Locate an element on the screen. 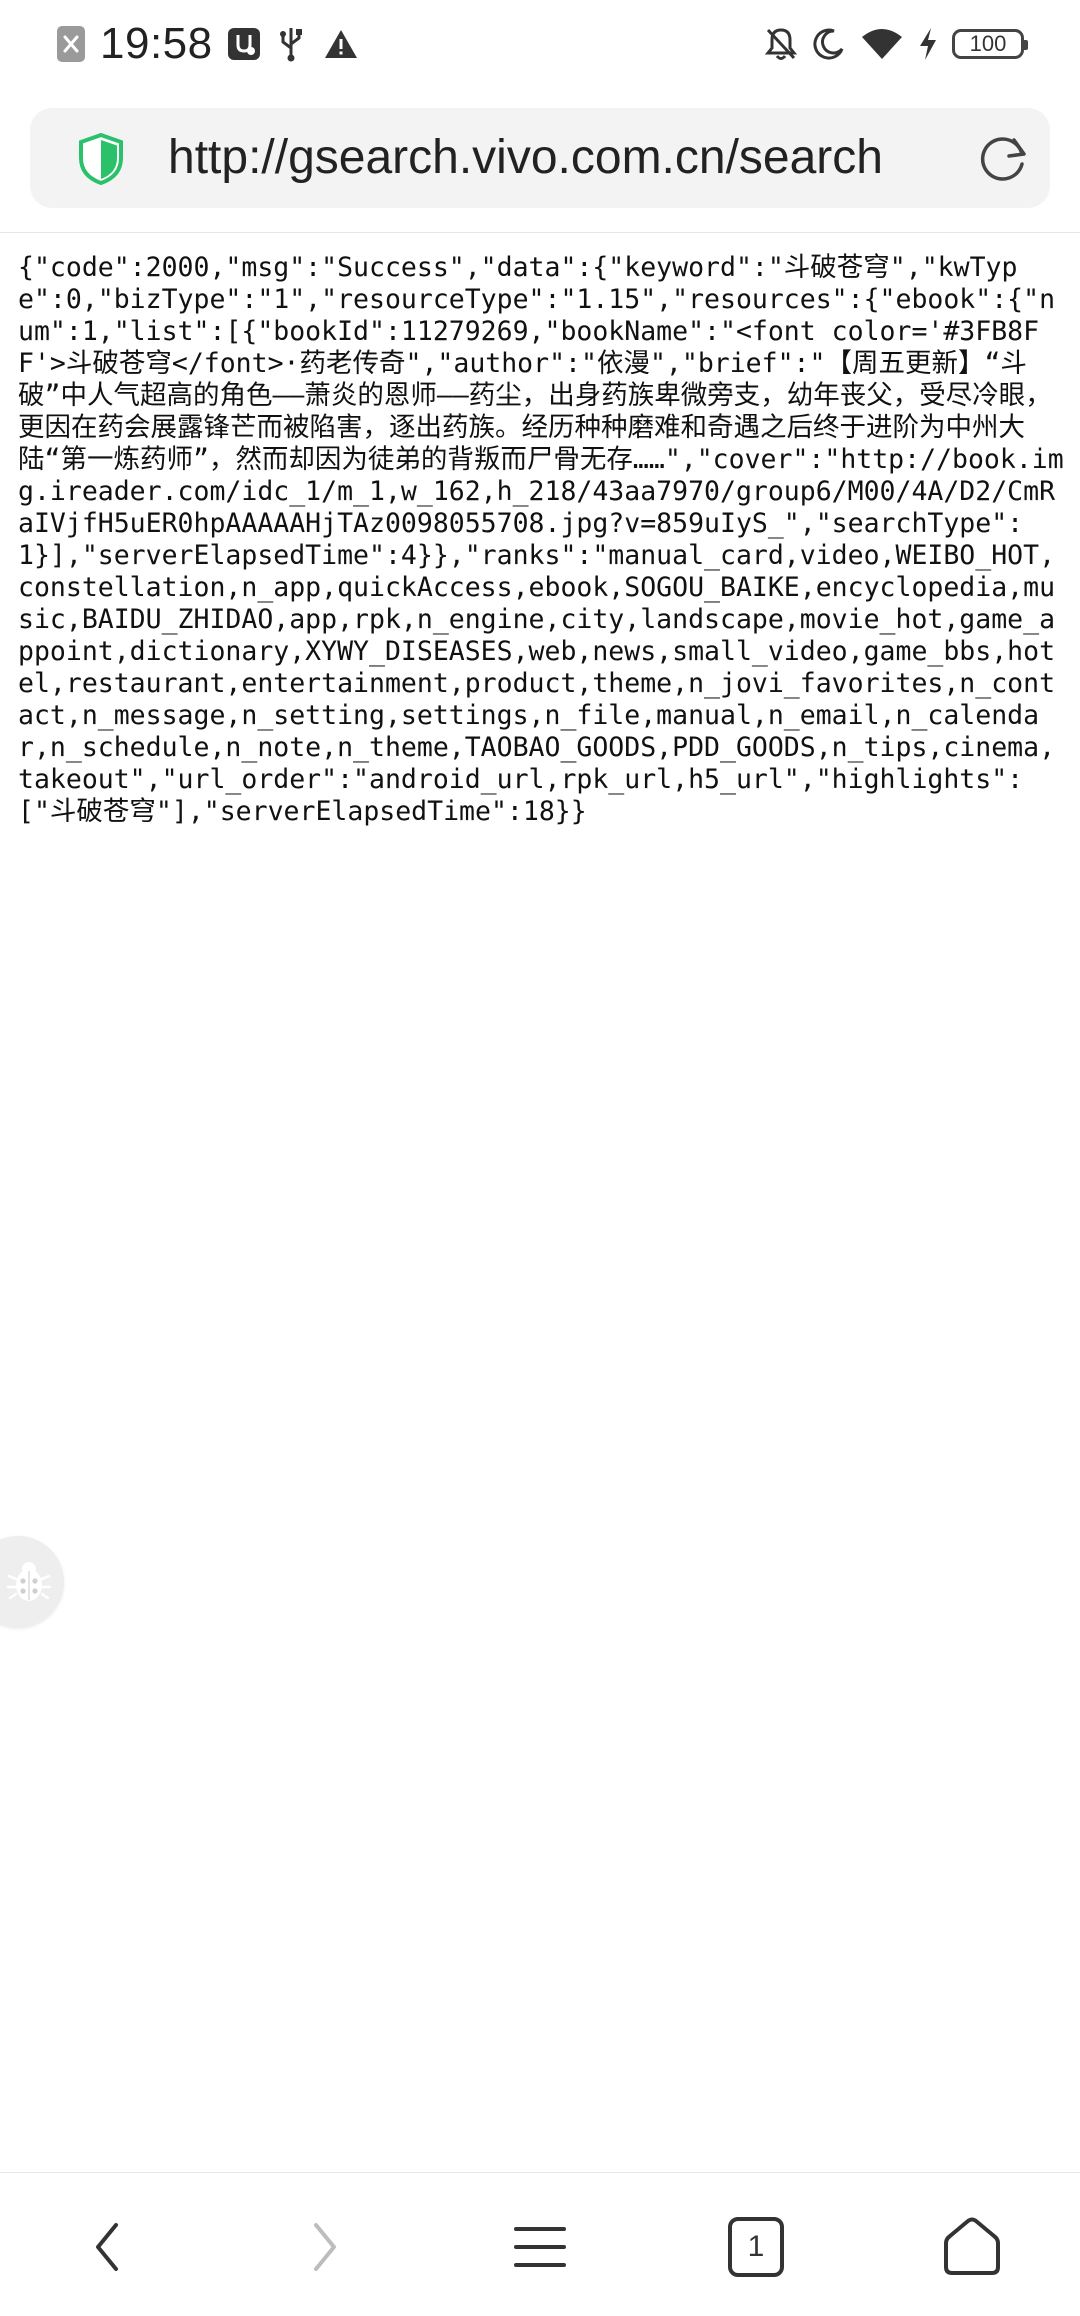 The height and width of the screenshot is (2316, 1080). warning-icon is located at coordinates (341, 44).